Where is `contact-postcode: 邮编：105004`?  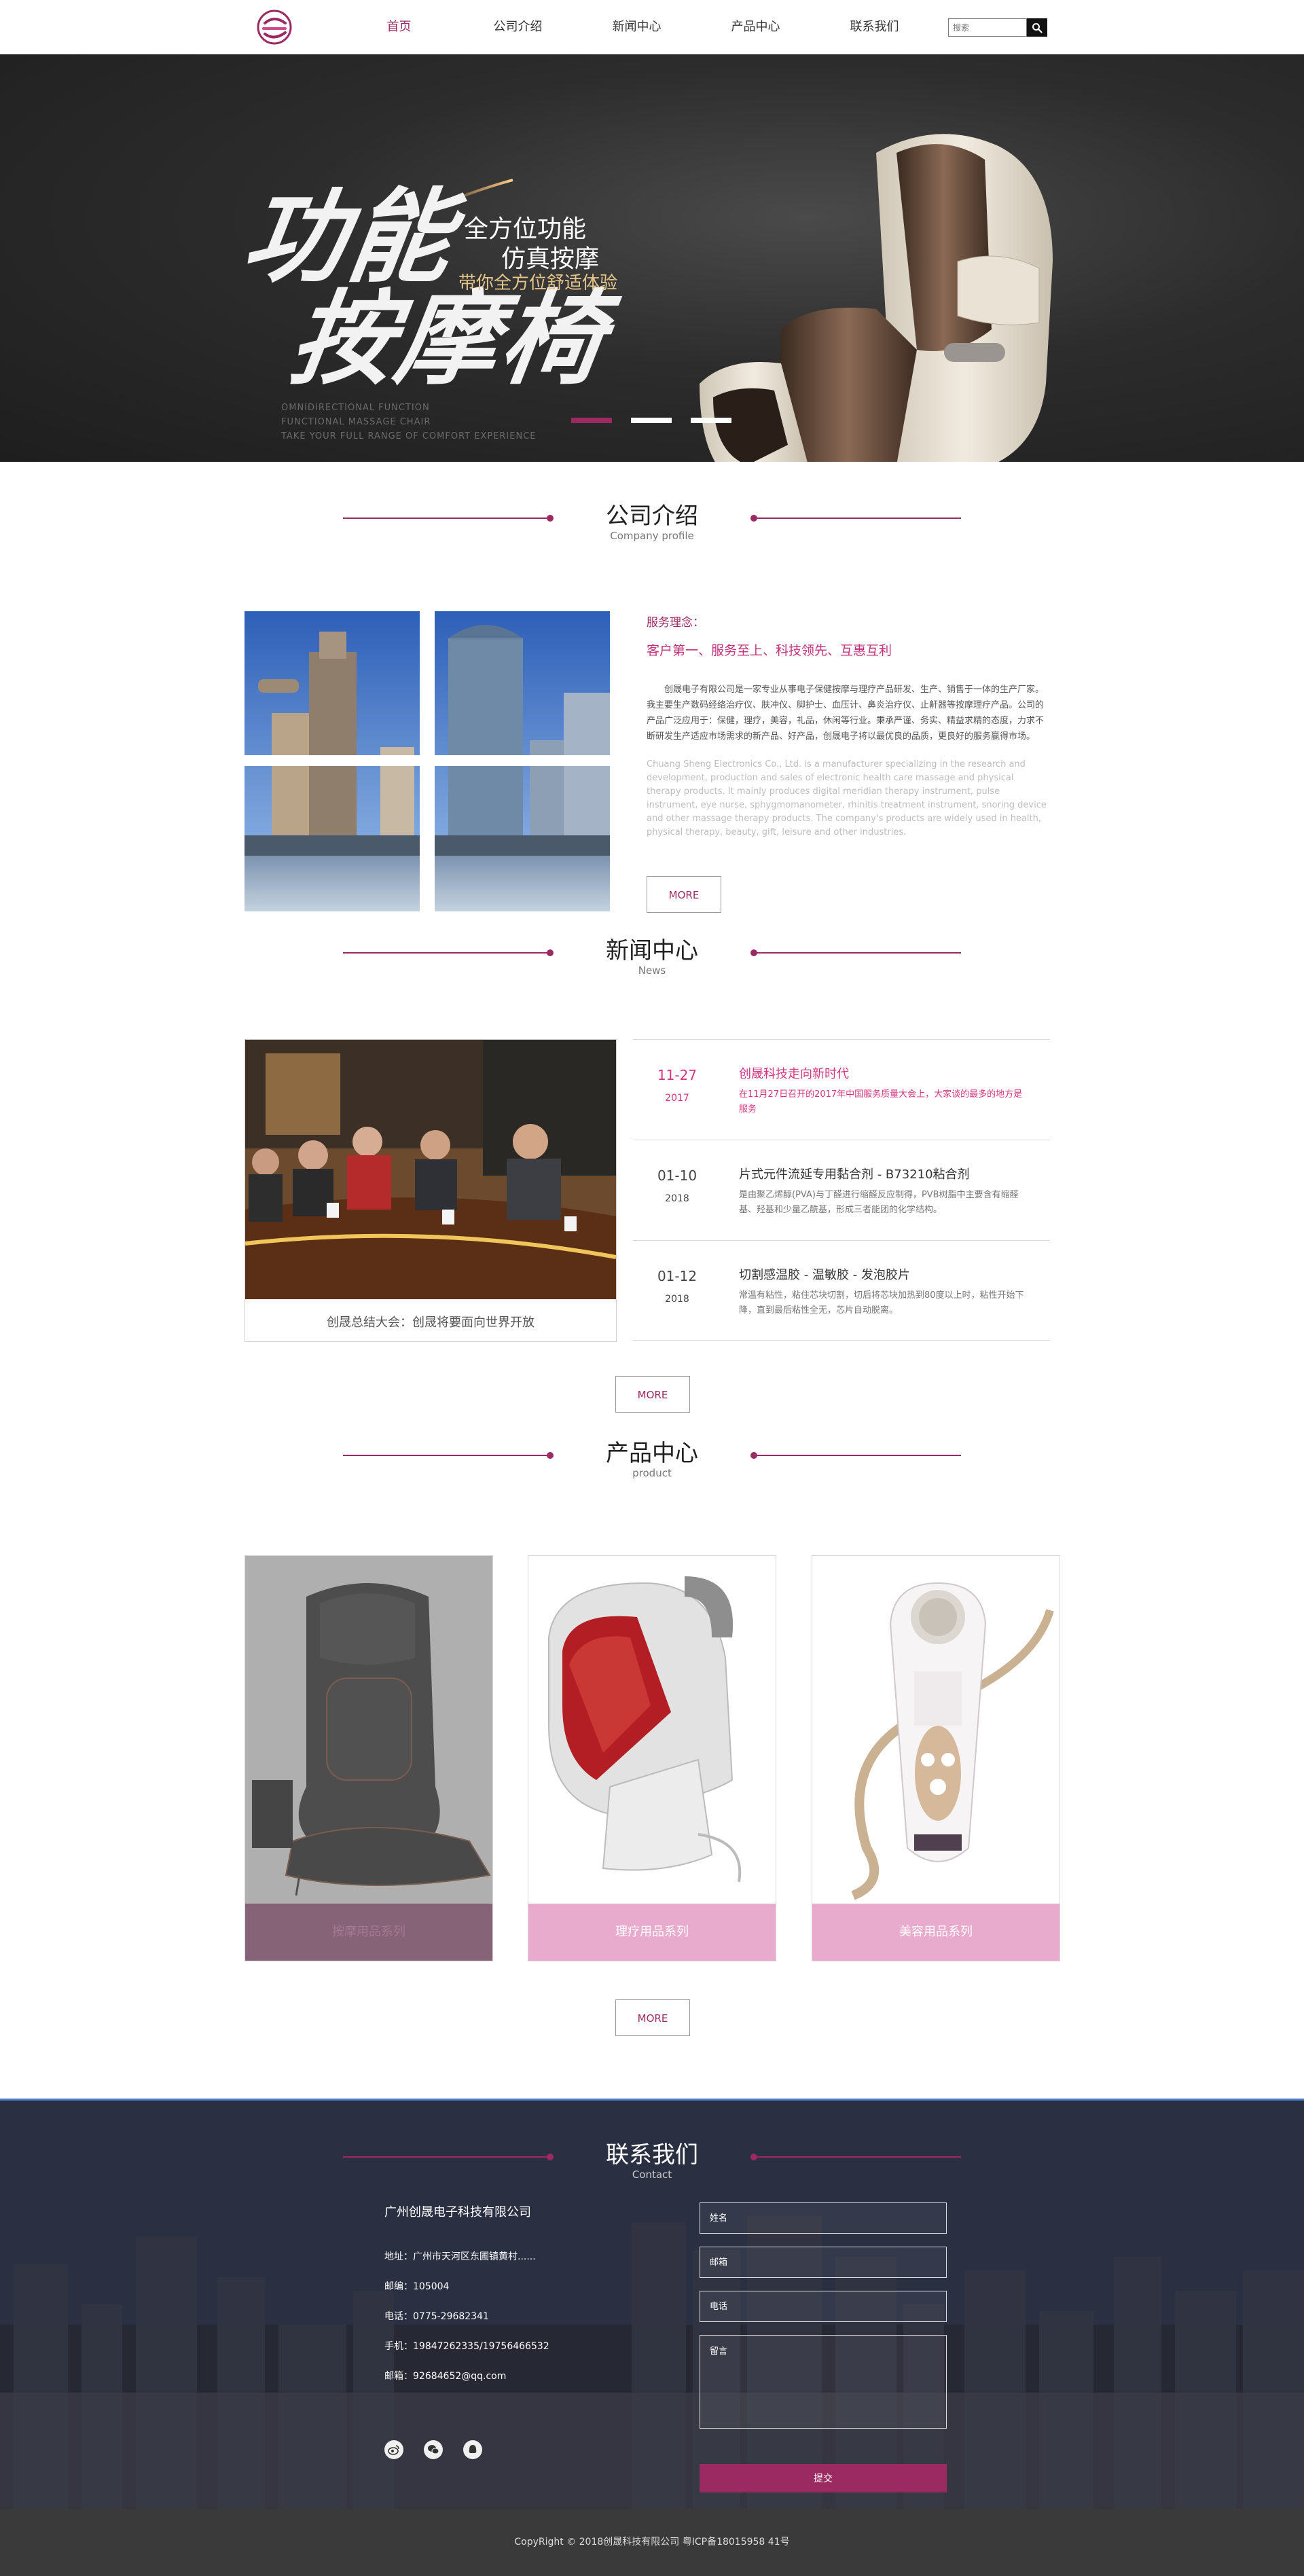
contact-postcode: 邮编：105004 is located at coordinates (417, 2286).